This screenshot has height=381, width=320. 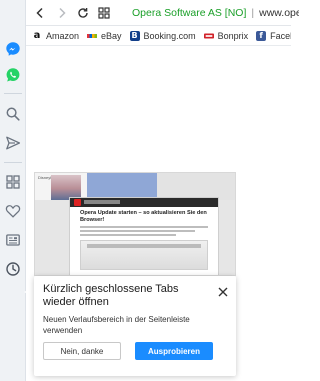 What do you see at coordinates (208, 35) in the screenshot?
I see `bonprix-icon` at bounding box center [208, 35].